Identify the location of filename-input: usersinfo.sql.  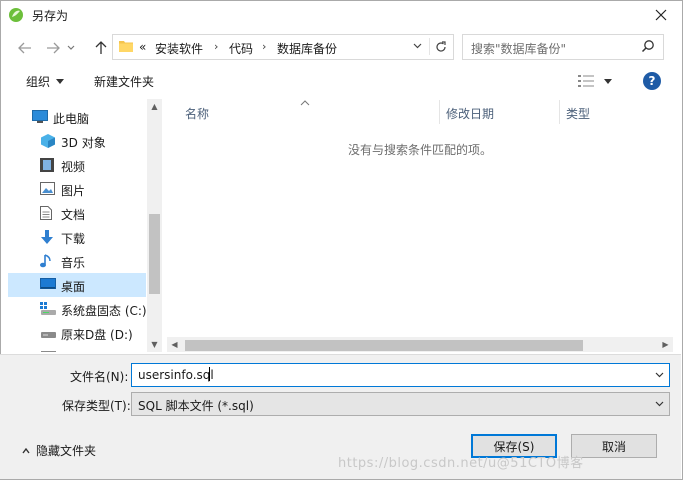
(400, 375).